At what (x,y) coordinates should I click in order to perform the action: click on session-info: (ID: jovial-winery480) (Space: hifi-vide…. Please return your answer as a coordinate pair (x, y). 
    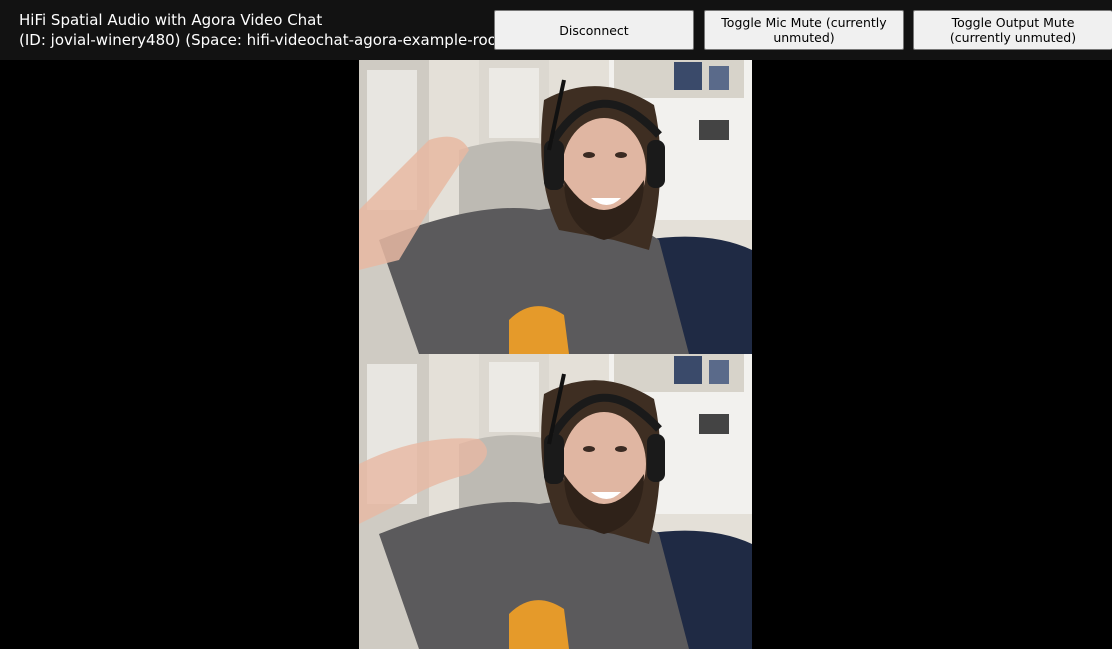
    Looking at the image, I should click on (268, 40).